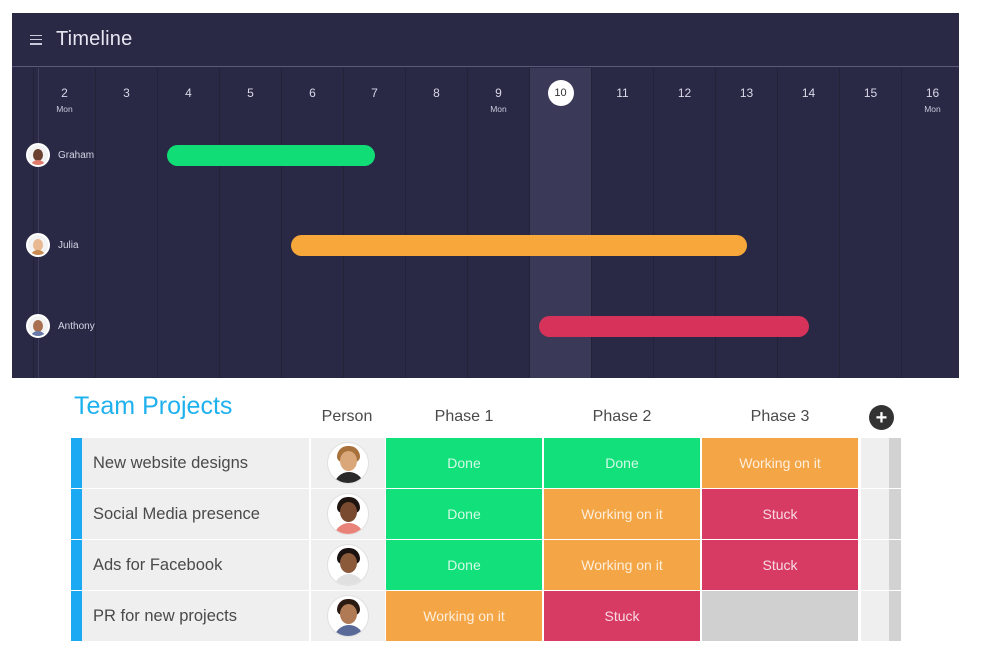  Describe the element at coordinates (870, 223) in the screenshot. I see `day-column-15: 15` at that location.